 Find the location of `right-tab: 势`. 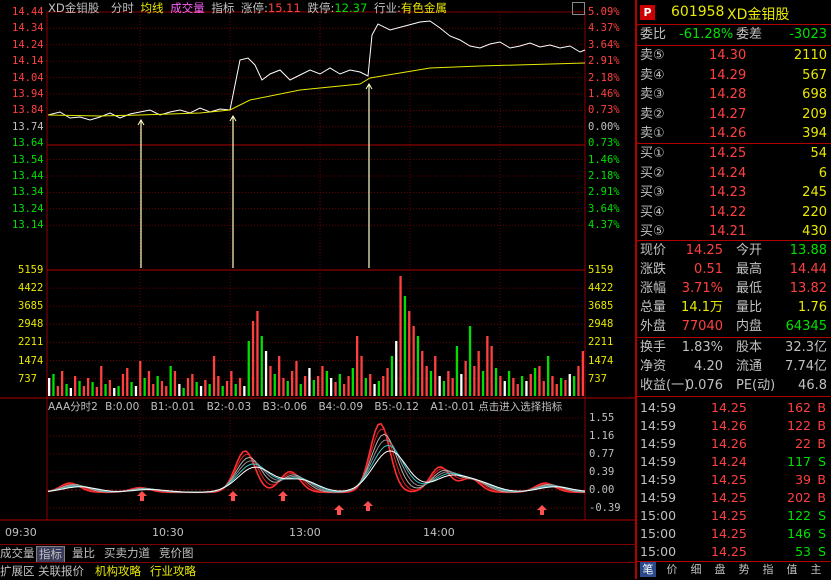

right-tab: 势 is located at coordinates (744, 569).